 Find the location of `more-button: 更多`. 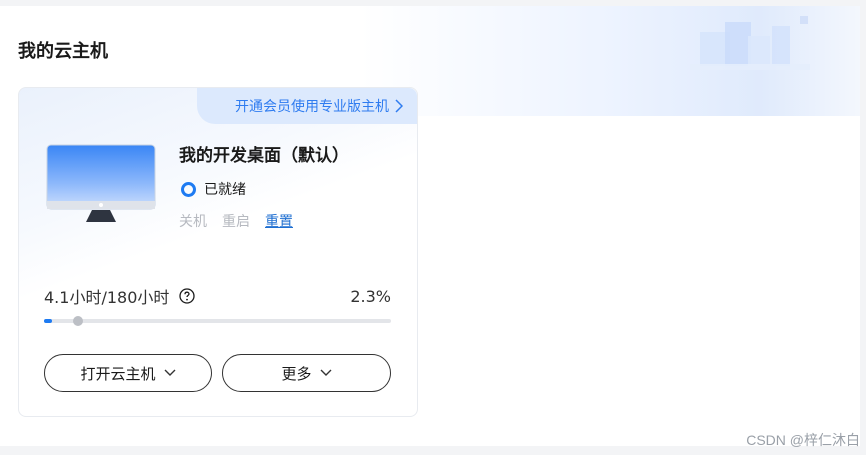

more-button: 更多 is located at coordinates (306, 373).